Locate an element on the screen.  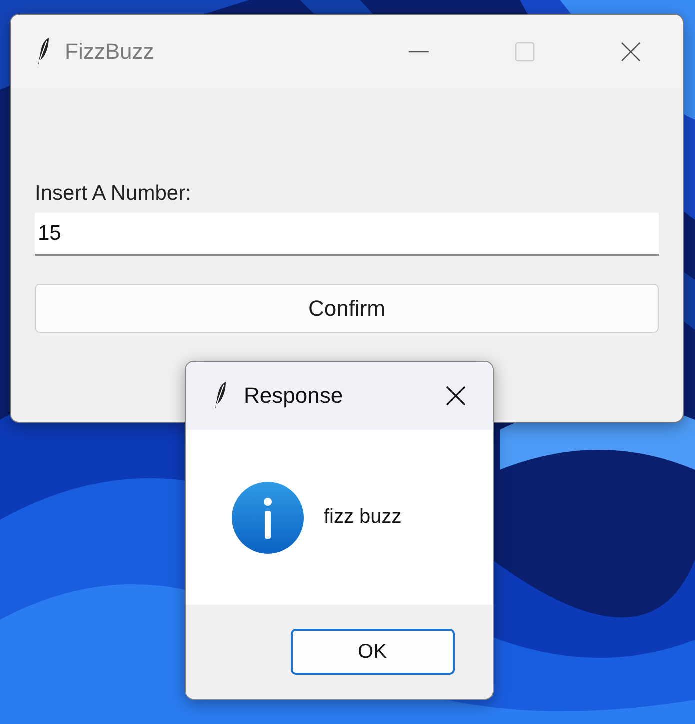
field-label: Insert A Number: is located at coordinates (113, 194).